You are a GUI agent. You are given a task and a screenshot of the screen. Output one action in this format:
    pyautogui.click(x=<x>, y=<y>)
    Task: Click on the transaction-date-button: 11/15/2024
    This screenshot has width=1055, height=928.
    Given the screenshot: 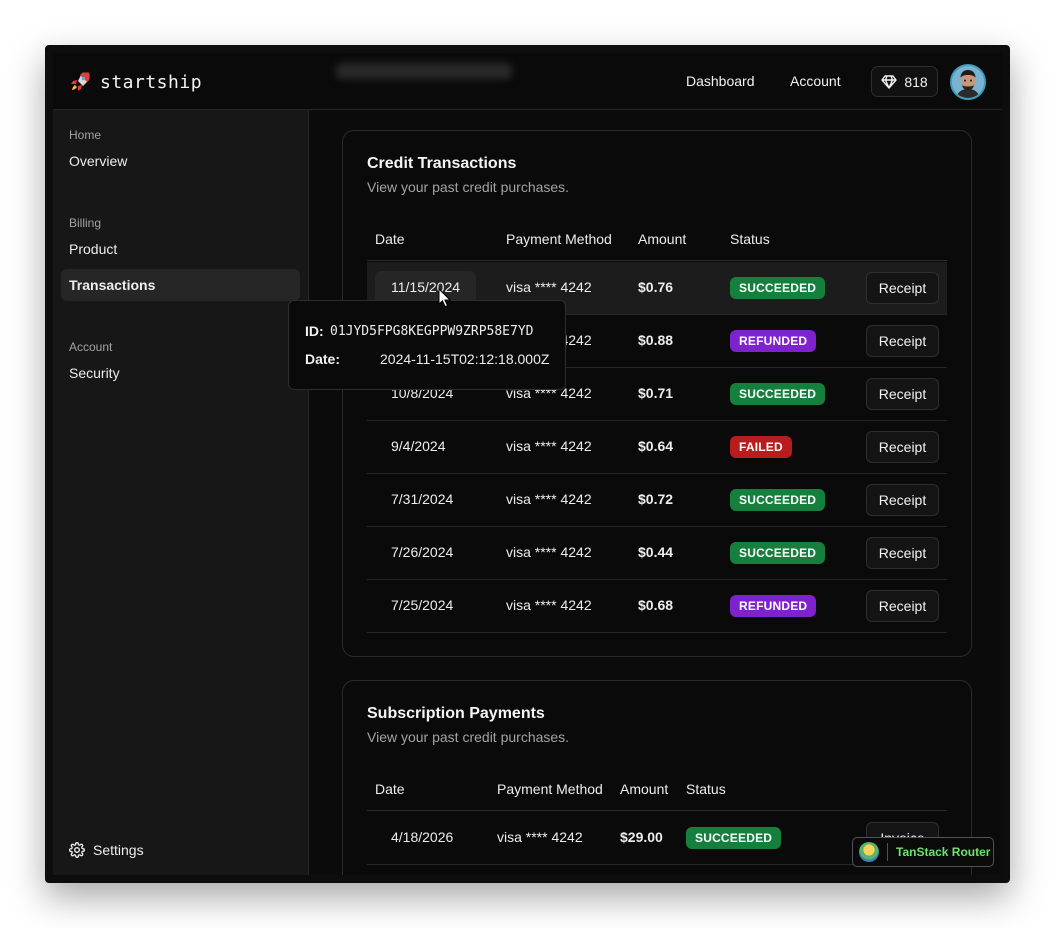 What is the action you would take?
    pyautogui.click(x=426, y=287)
    